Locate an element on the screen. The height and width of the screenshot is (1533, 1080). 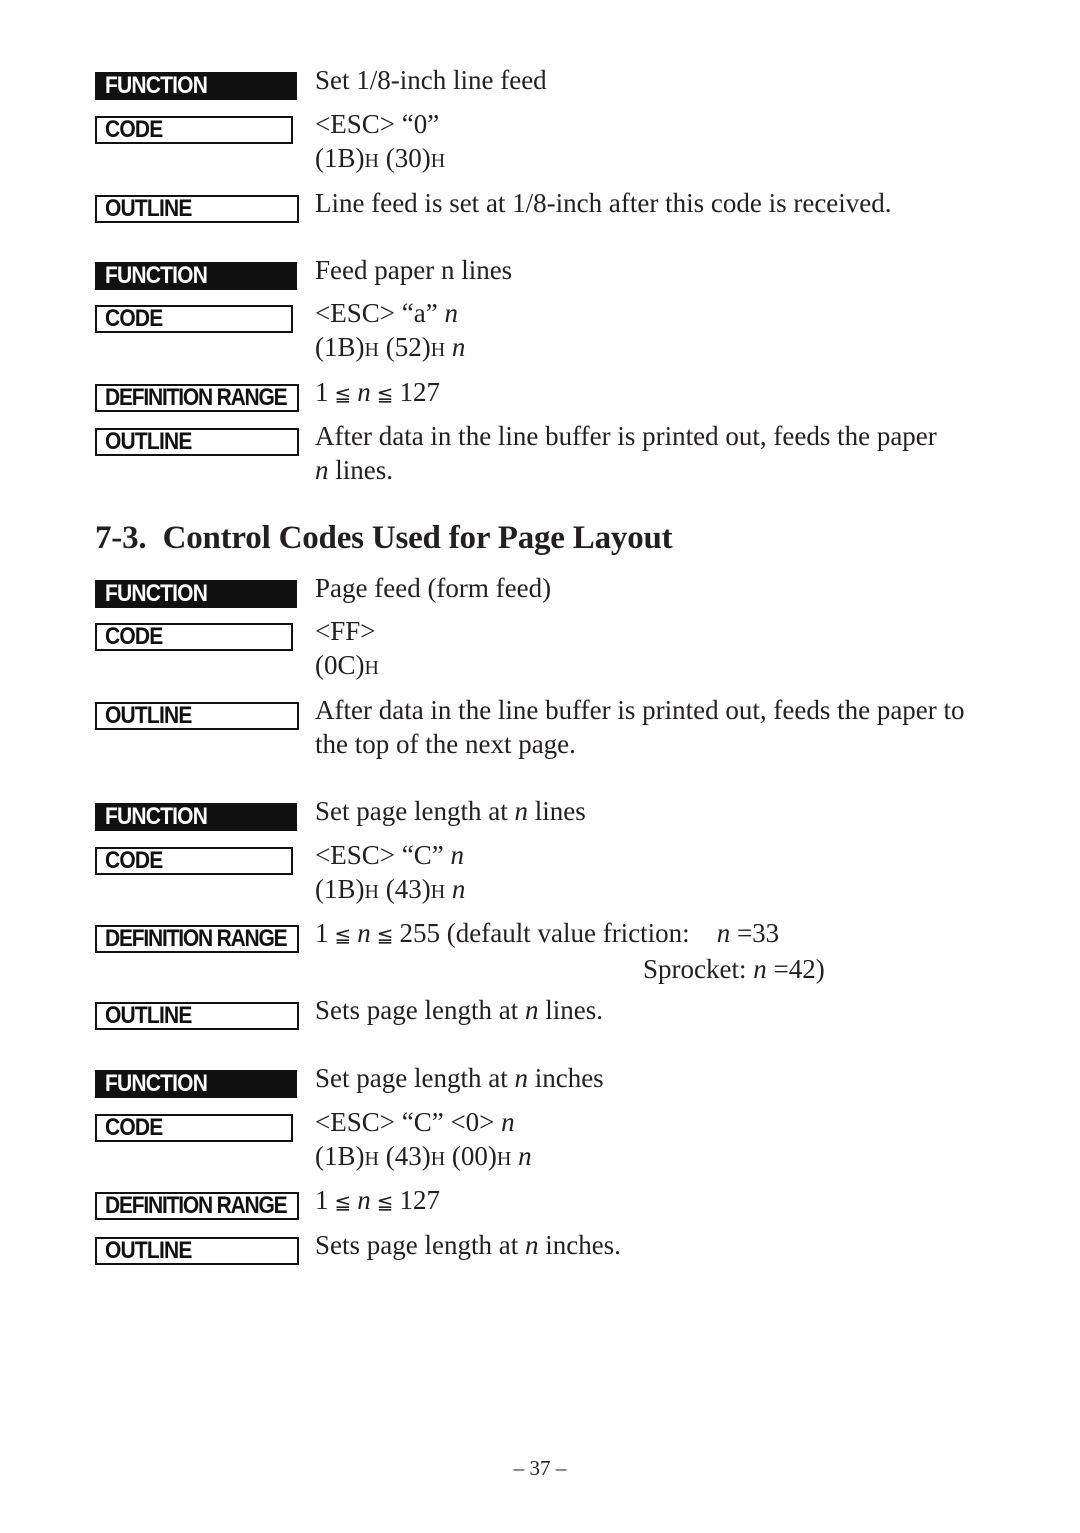
outline-text: Sets page length at n lines. is located at coordinates (459, 1010).